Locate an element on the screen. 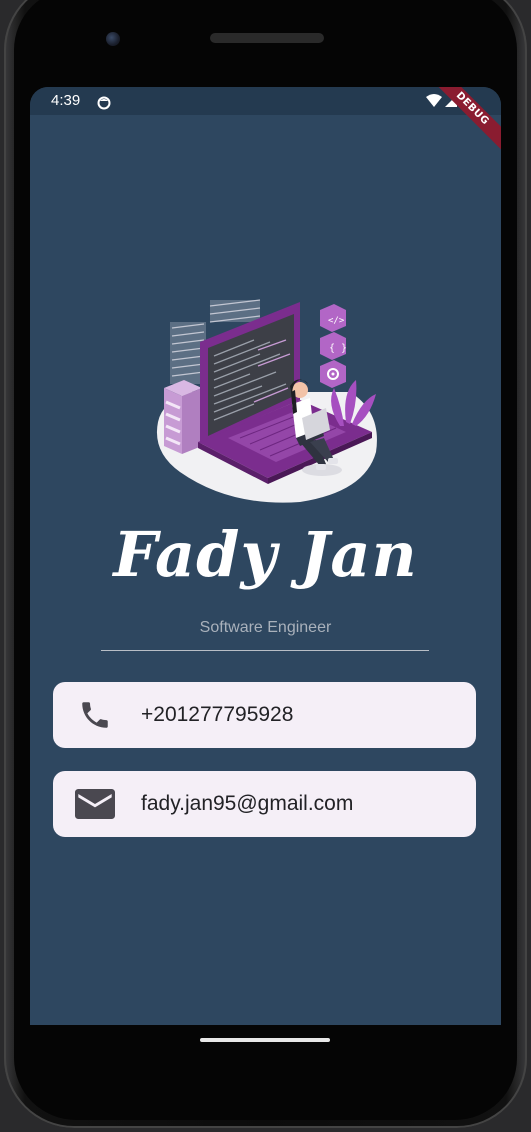  gesture-navigation-bar is located at coordinates (265, 1040).